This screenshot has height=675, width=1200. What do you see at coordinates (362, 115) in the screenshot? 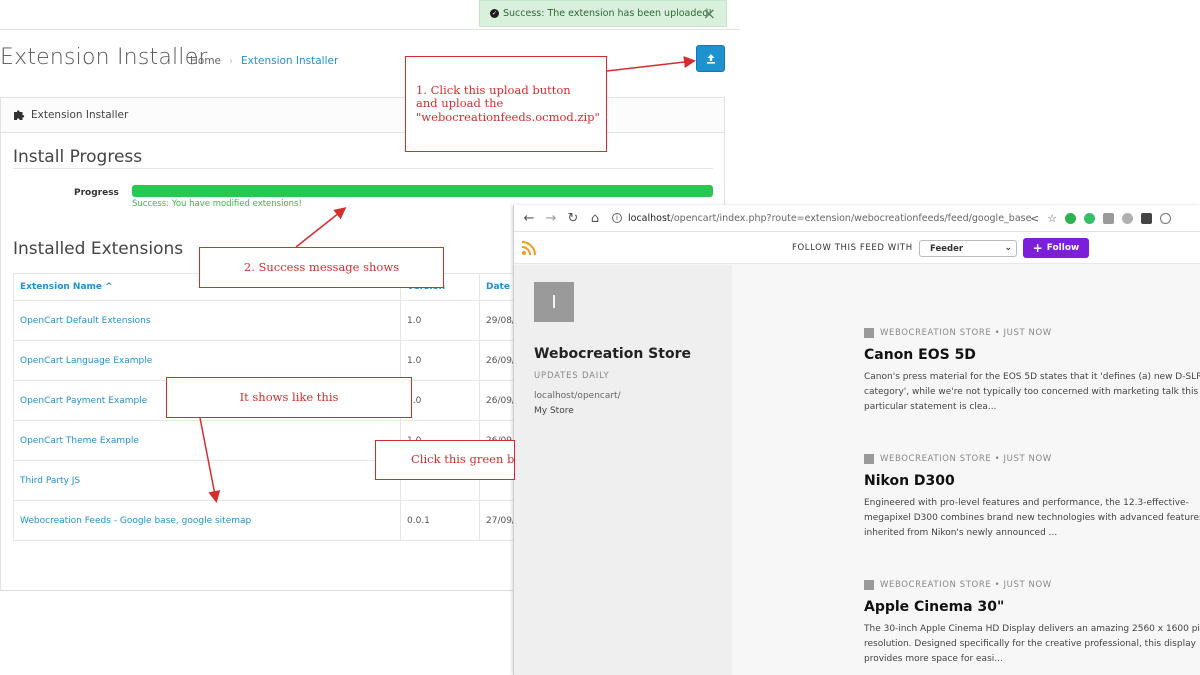
I see `panel-heading: Extension Installer` at bounding box center [362, 115].